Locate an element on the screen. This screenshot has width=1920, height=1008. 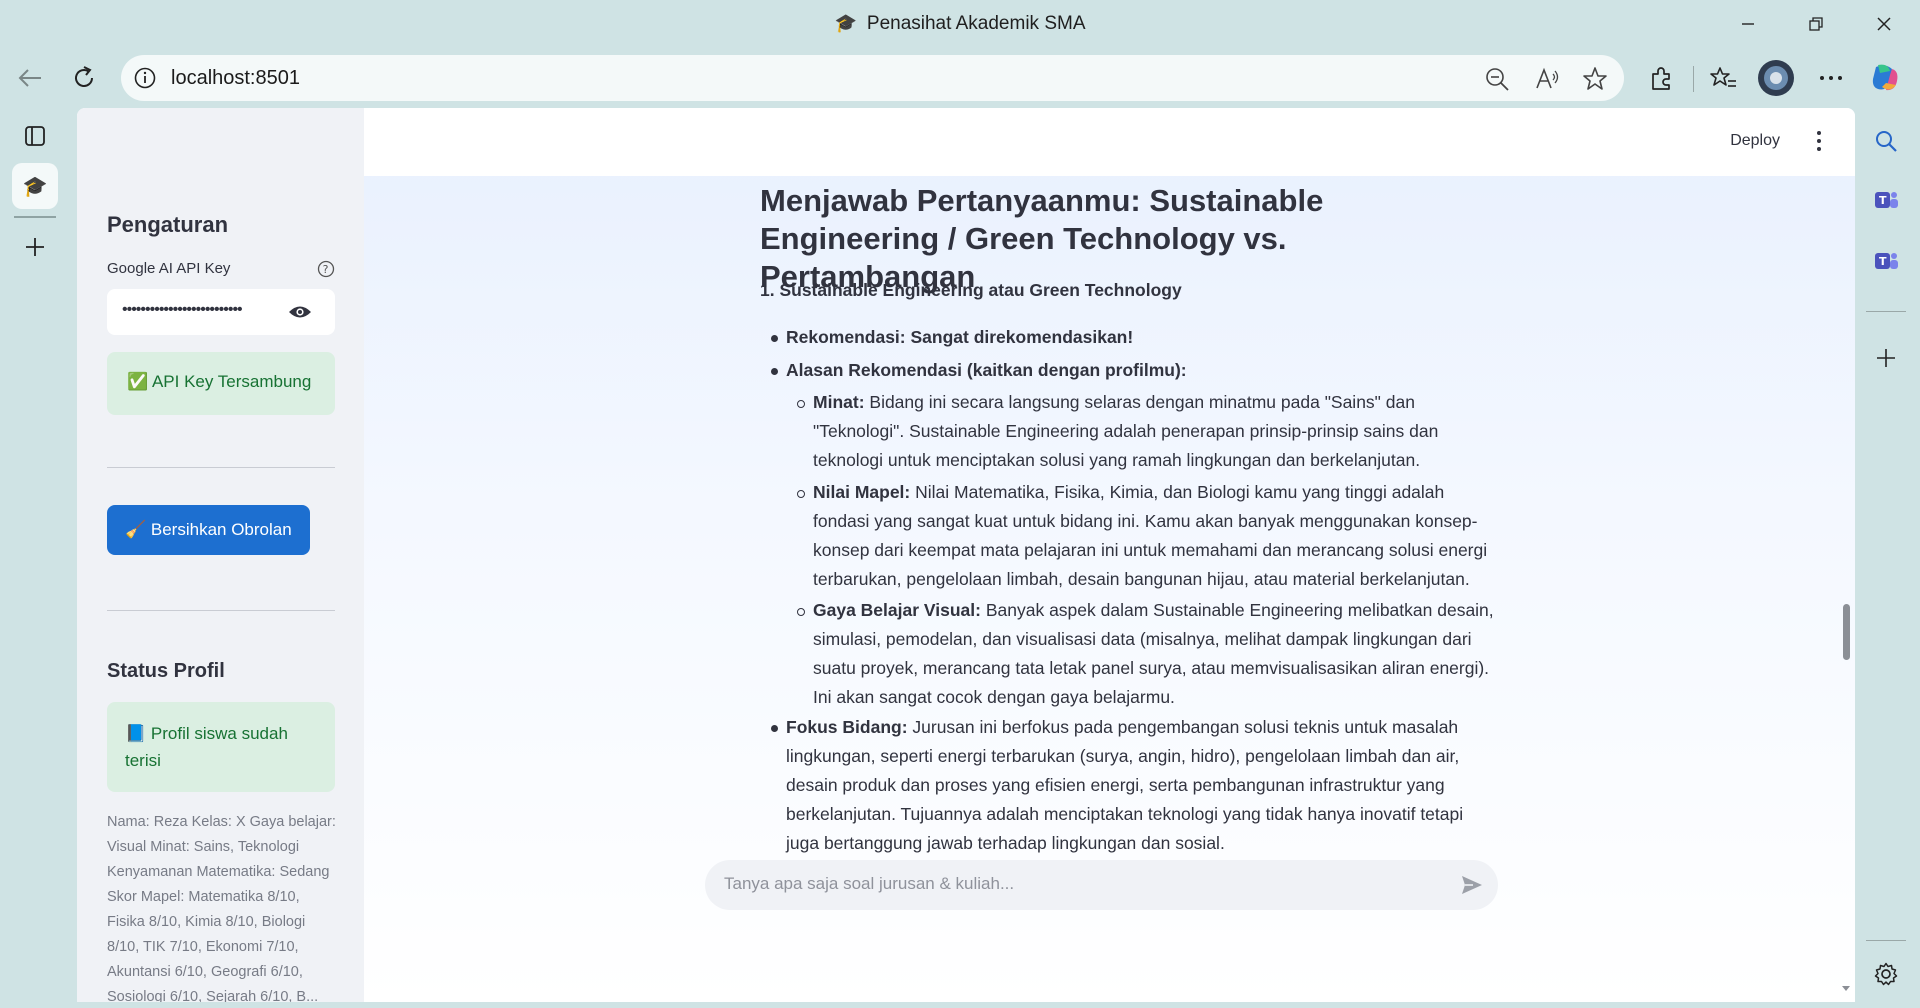
help-icon: ? is located at coordinates (326, 269).